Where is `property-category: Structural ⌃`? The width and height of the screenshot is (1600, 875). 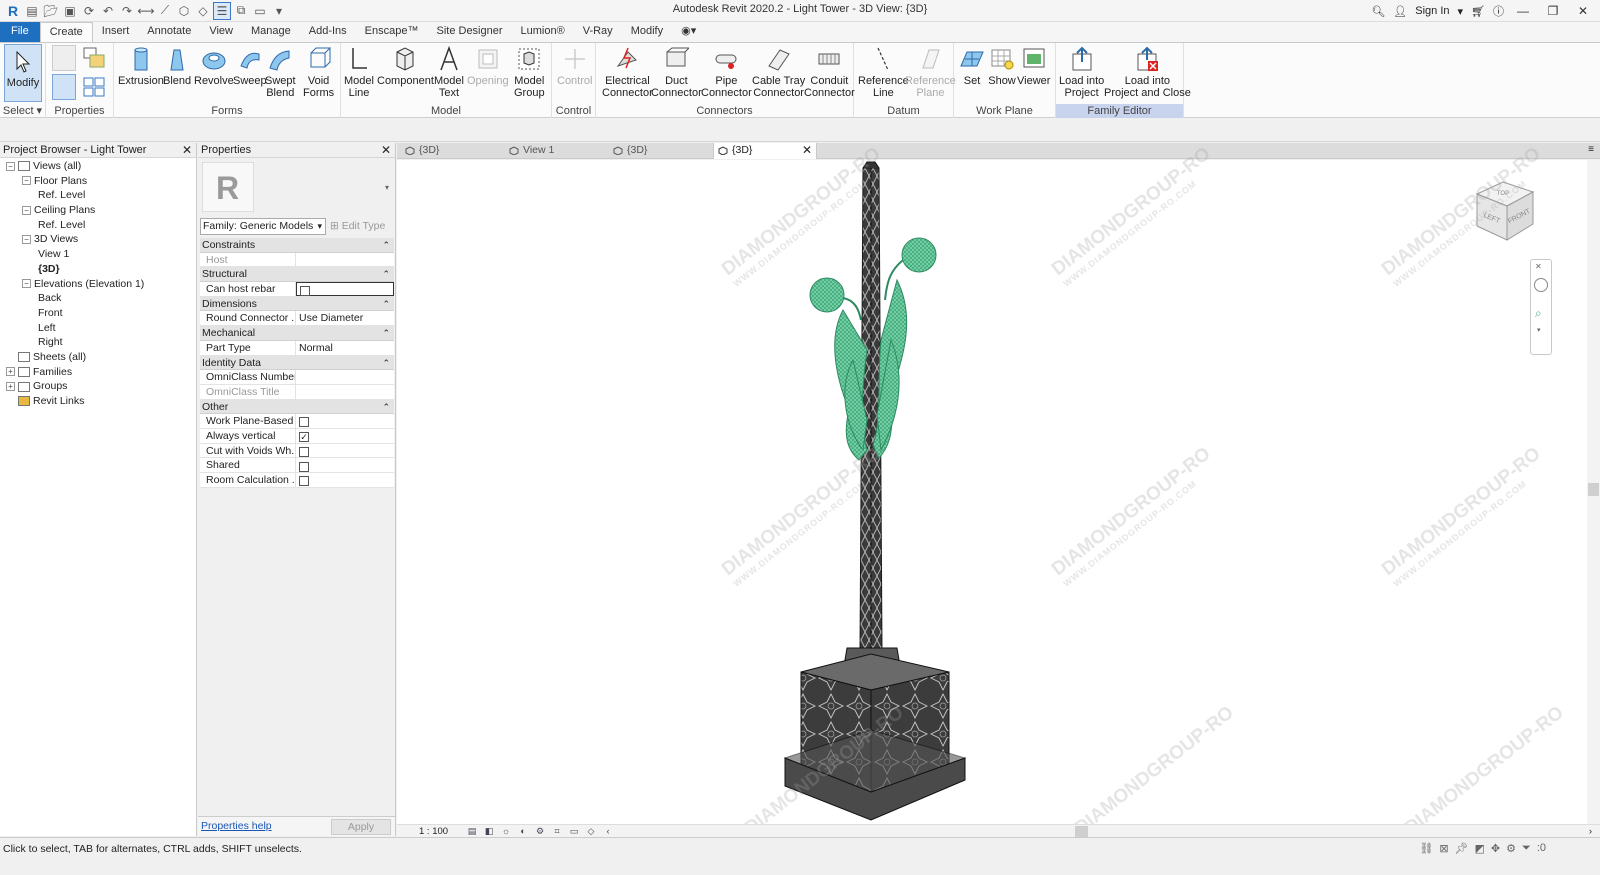
property-category: Structural ⌃ is located at coordinates (297, 275).